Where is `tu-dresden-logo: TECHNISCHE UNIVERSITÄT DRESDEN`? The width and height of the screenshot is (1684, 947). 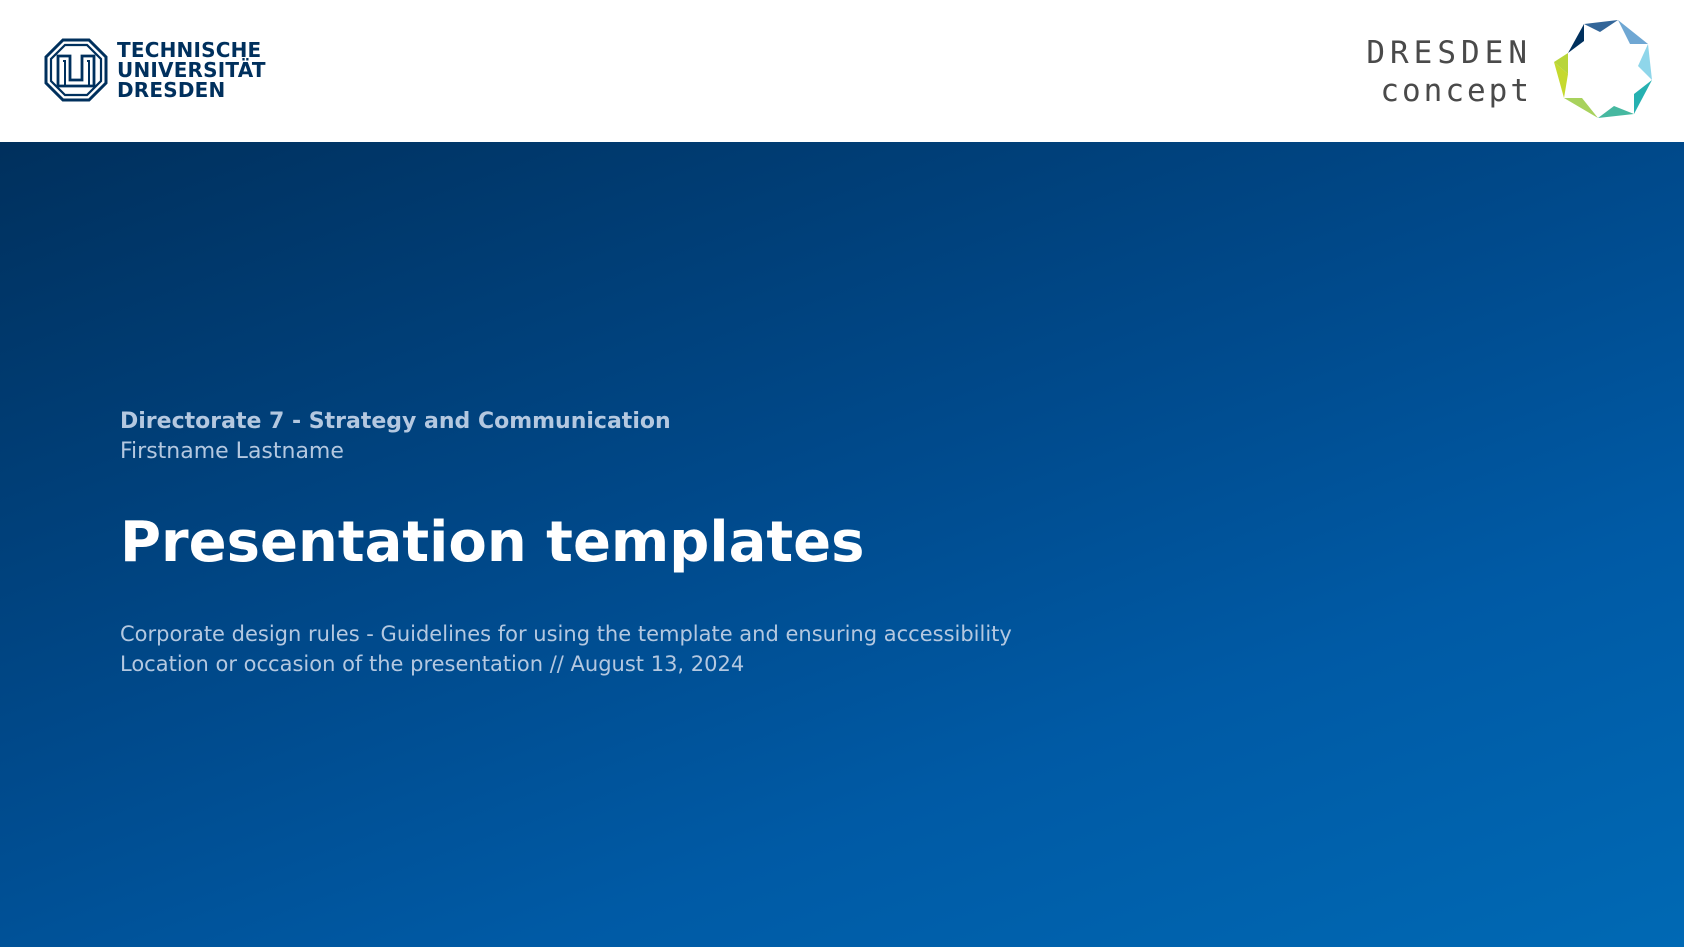 tu-dresden-logo: TECHNISCHE UNIVERSITÄT DRESDEN is located at coordinates (155, 70).